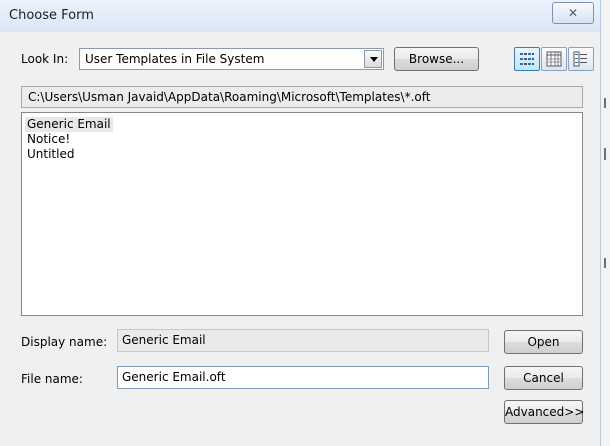 The height and width of the screenshot is (446, 610). What do you see at coordinates (543, 378) in the screenshot?
I see `cancel-button: Cancel` at bounding box center [543, 378].